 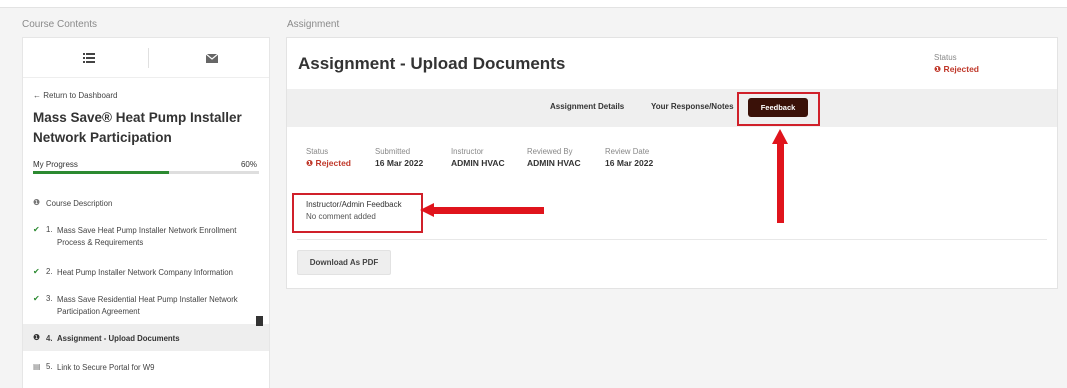 What do you see at coordinates (248, 164) in the screenshot?
I see `progress-percent: 60%` at bounding box center [248, 164].